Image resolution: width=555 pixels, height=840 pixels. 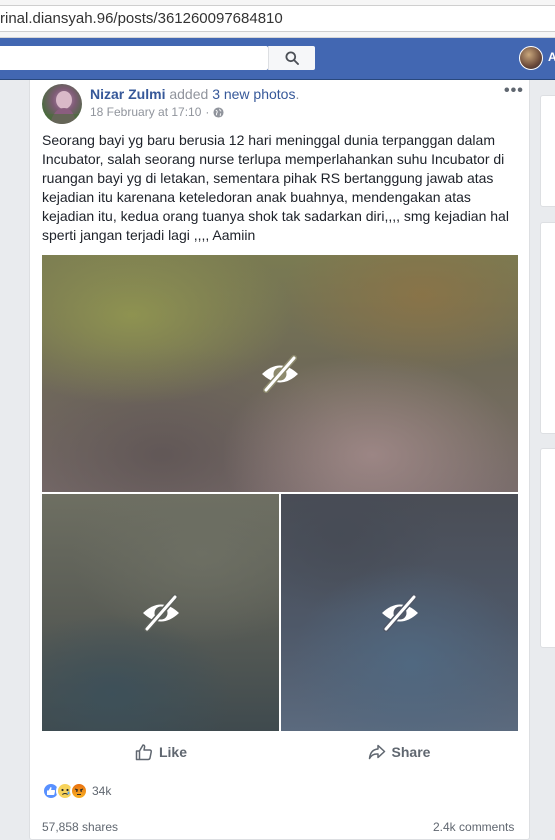 I want to click on post-timestamp: 18 February at 17:10, so click(x=145, y=112).